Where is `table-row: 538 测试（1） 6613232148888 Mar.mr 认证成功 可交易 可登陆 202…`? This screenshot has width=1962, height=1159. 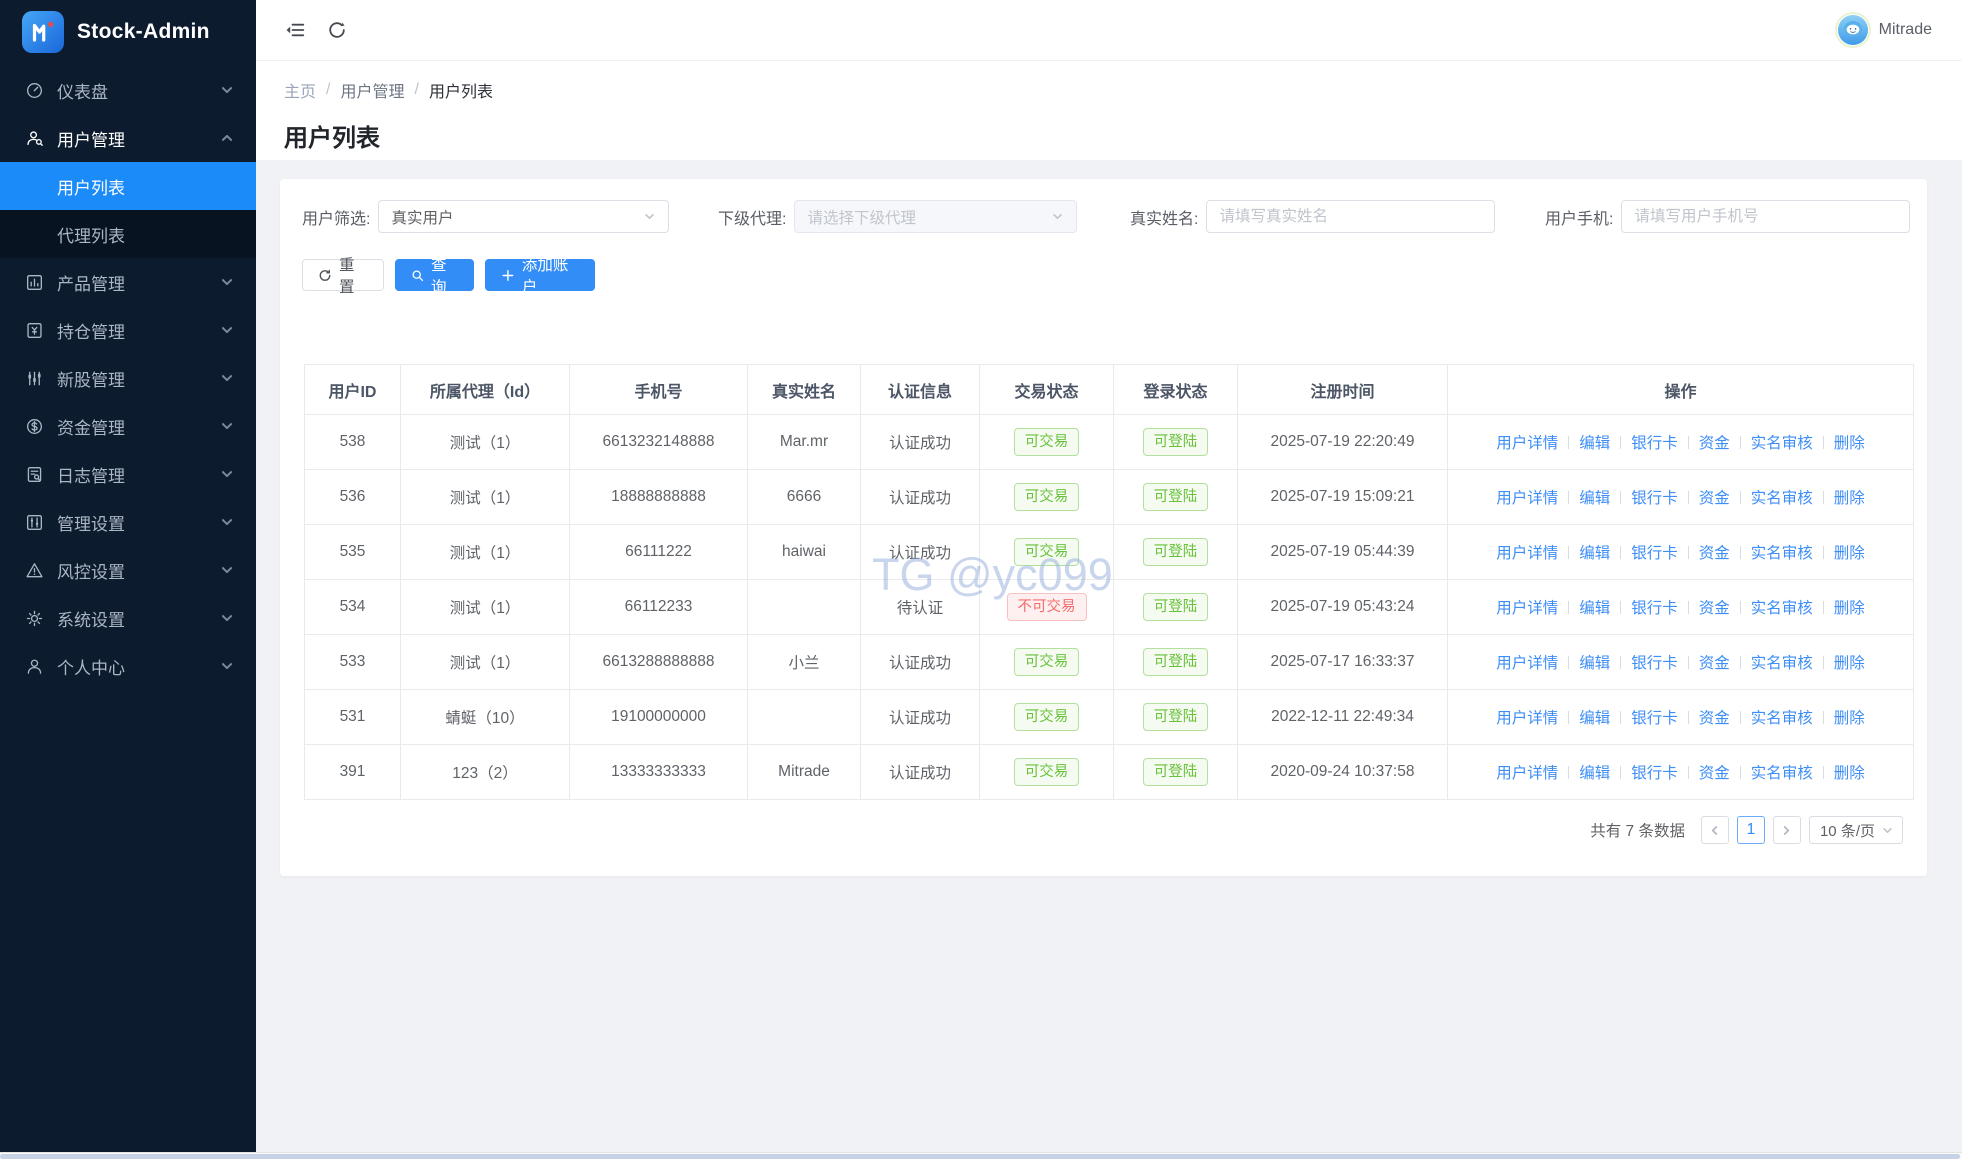
table-row: 538 测试（1） 6613232148888 Mar.mr 认证成功 可交易 可登陆 202… is located at coordinates (1109, 442).